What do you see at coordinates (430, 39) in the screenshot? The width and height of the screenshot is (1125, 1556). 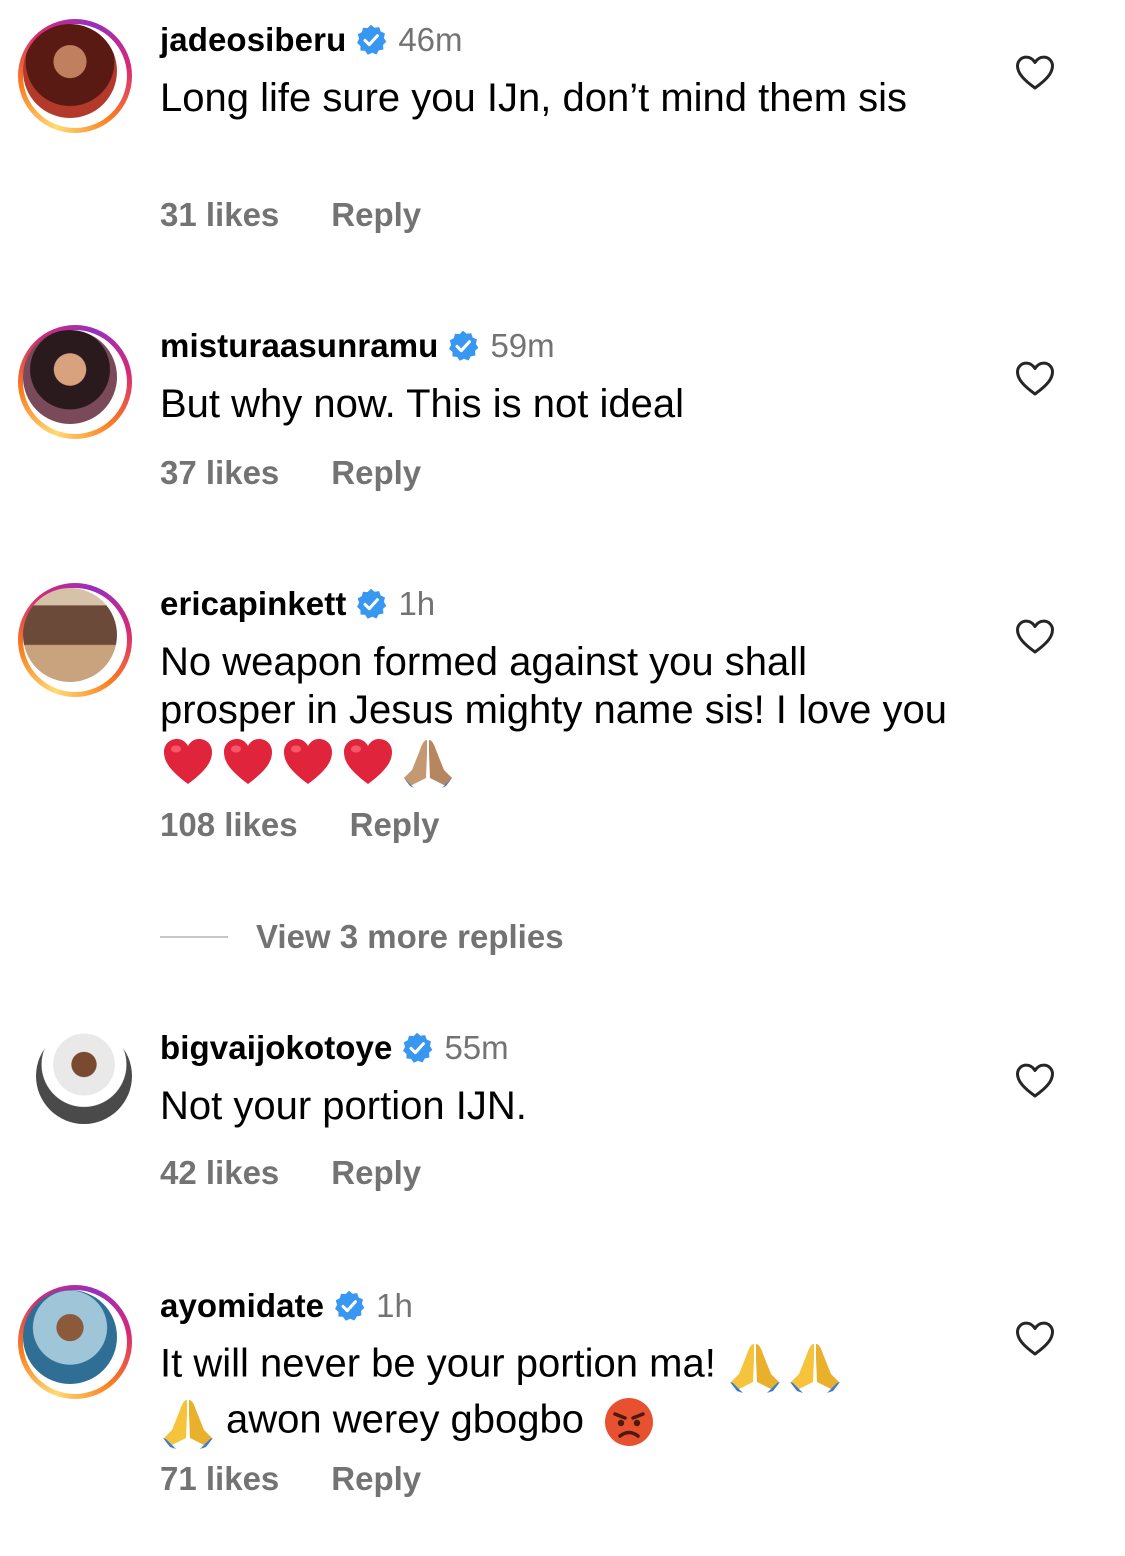 I see `timestamp: 46m` at bounding box center [430, 39].